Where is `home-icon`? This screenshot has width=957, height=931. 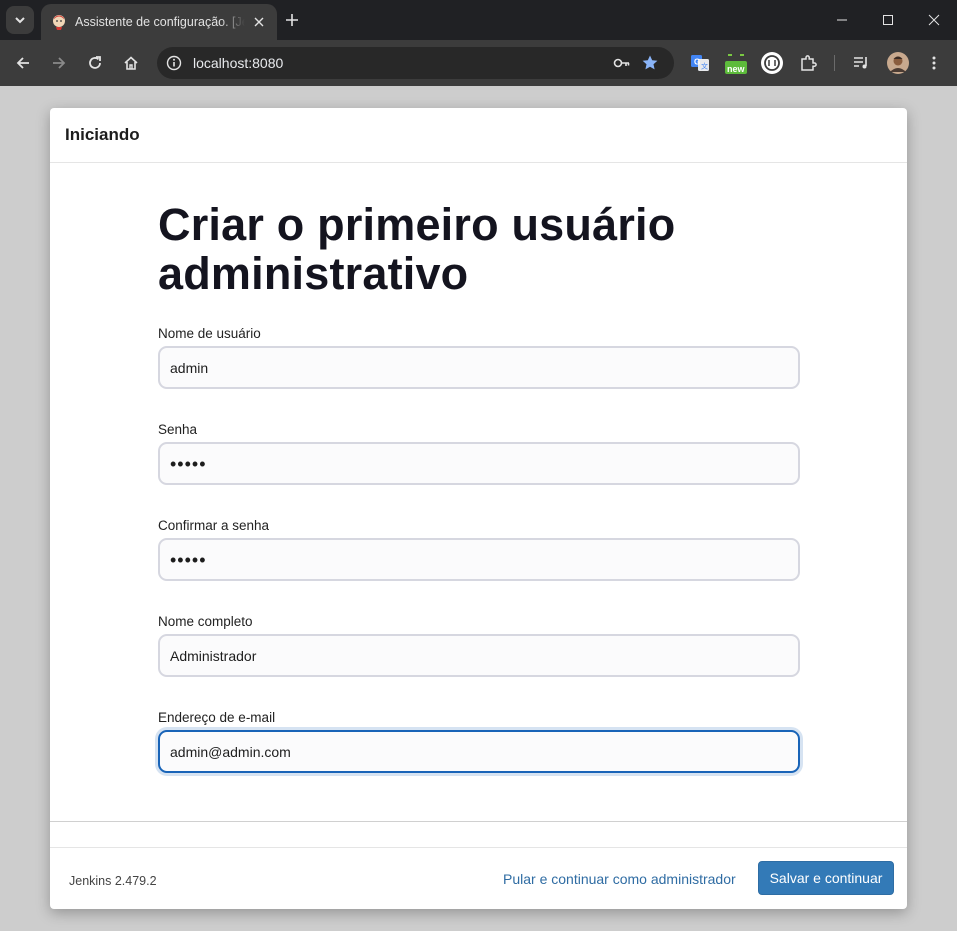 home-icon is located at coordinates (131, 63).